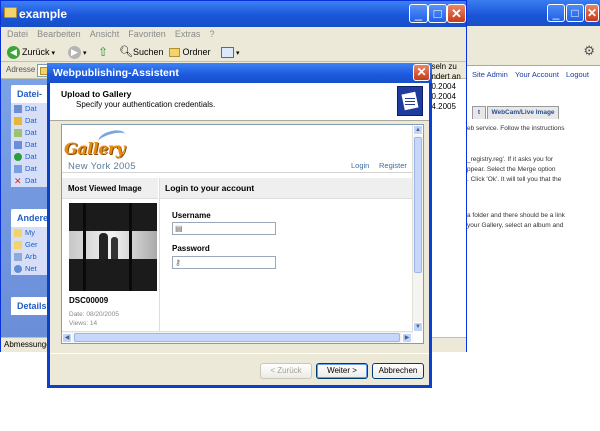 The height and width of the screenshot is (431, 600). I want to click on horizontal-scrollbar: ◀ ▶, so click(237, 337).